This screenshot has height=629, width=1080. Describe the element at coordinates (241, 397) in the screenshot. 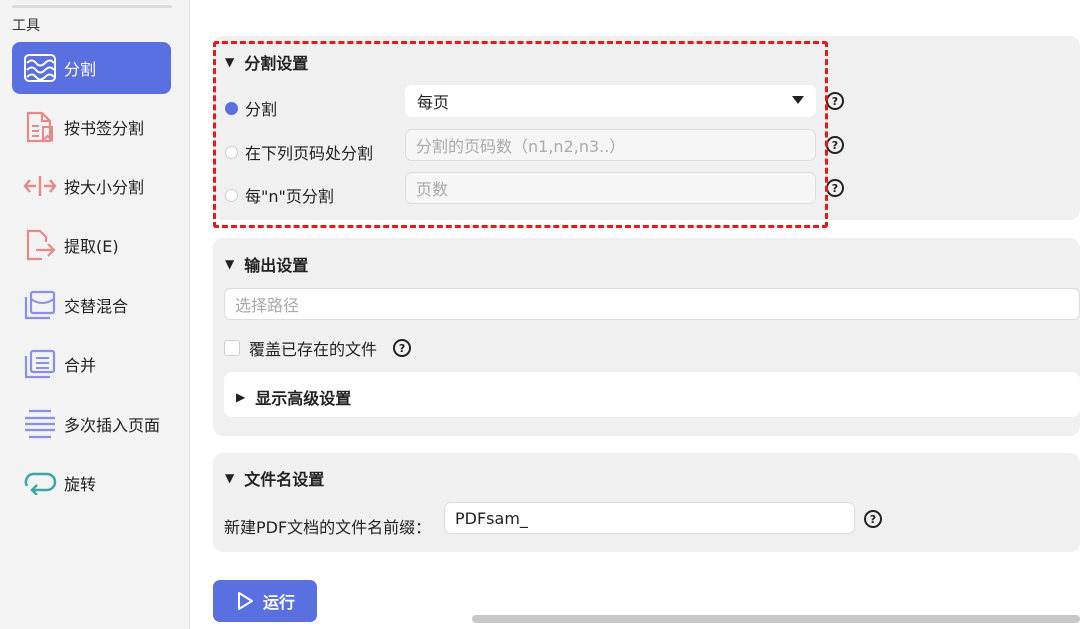

I see `expand-triangle-icon: ▶` at that location.